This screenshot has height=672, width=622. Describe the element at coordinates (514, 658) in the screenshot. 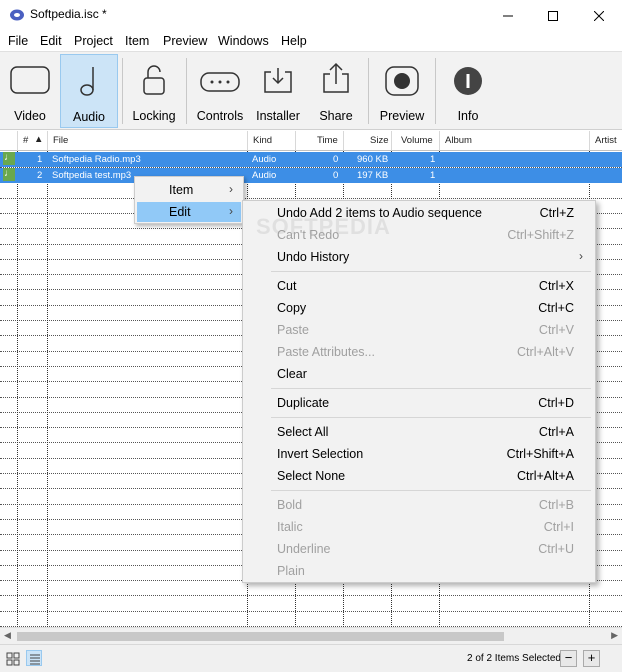

I see `selection-status: 2 of 2 Items Selected` at that location.